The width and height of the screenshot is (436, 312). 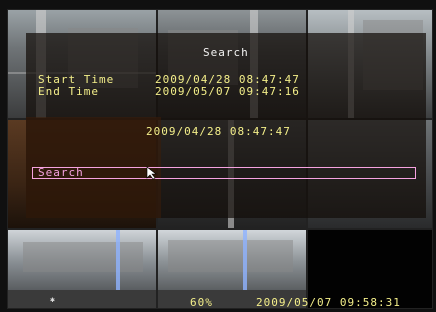 What do you see at coordinates (52, 299) in the screenshot?
I see `camera-marker-icon: ✱` at bounding box center [52, 299].